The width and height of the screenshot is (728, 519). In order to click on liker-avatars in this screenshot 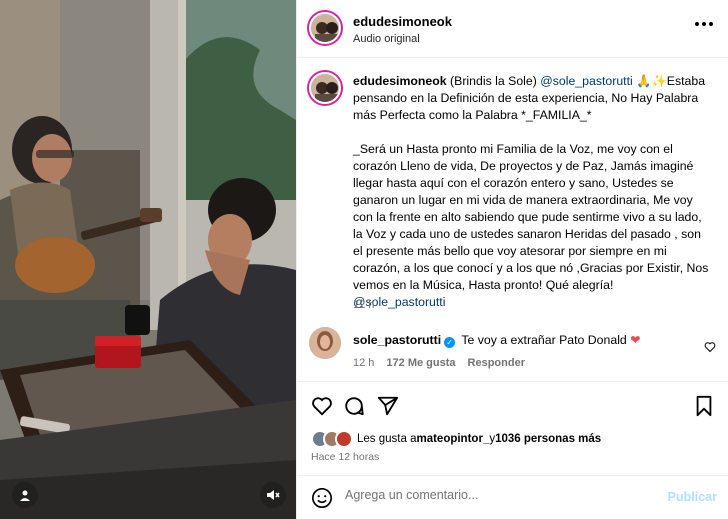, I will do `click(332, 439)`.